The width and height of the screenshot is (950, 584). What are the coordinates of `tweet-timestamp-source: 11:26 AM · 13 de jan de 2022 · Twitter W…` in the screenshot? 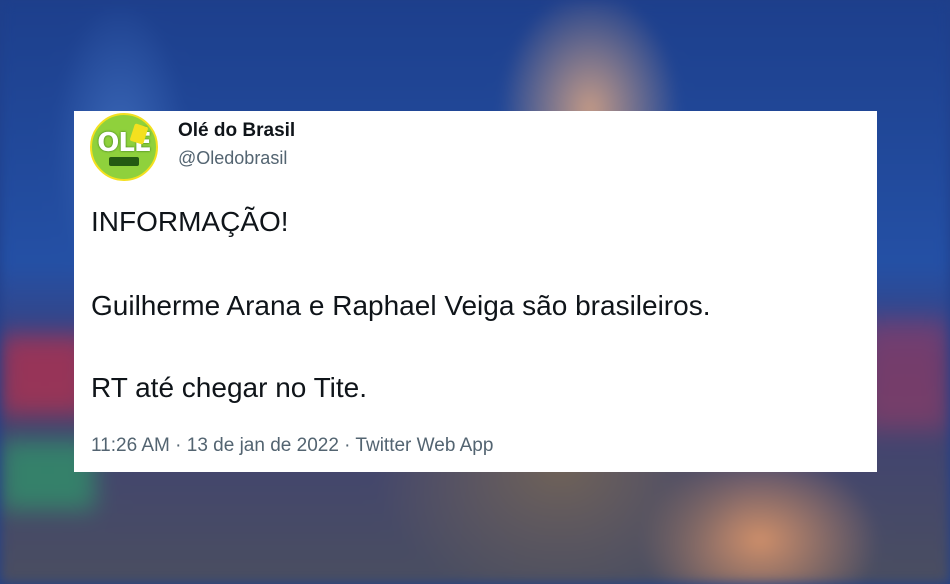 It's located at (292, 446).